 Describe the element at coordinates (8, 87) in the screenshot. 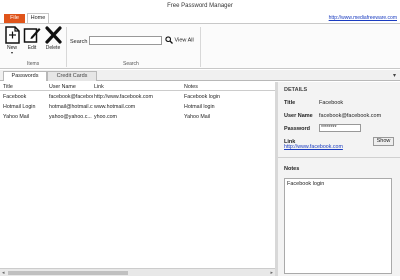

I see `column-header-title: Title` at that location.